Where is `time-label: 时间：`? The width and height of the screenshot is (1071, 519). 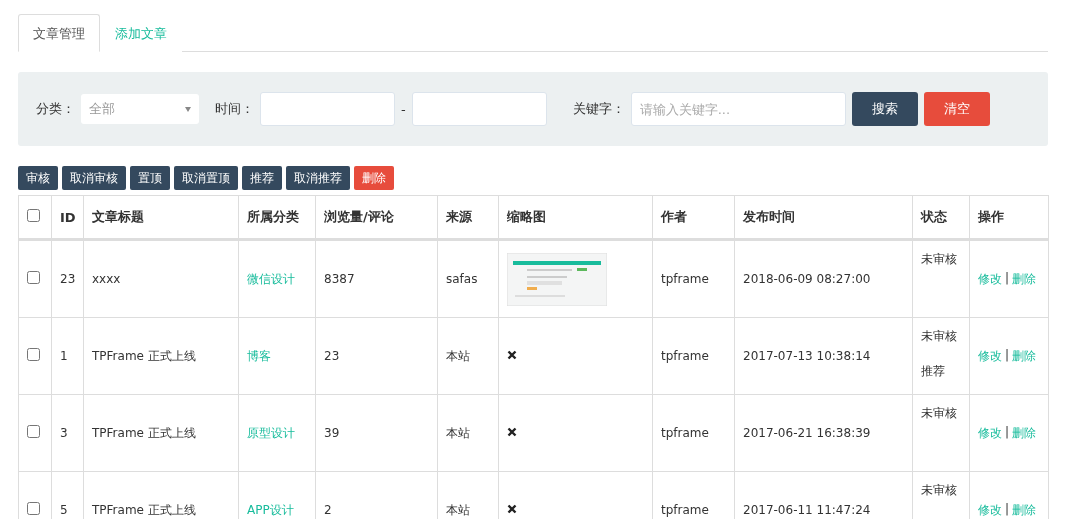 time-label: 时间： is located at coordinates (234, 109).